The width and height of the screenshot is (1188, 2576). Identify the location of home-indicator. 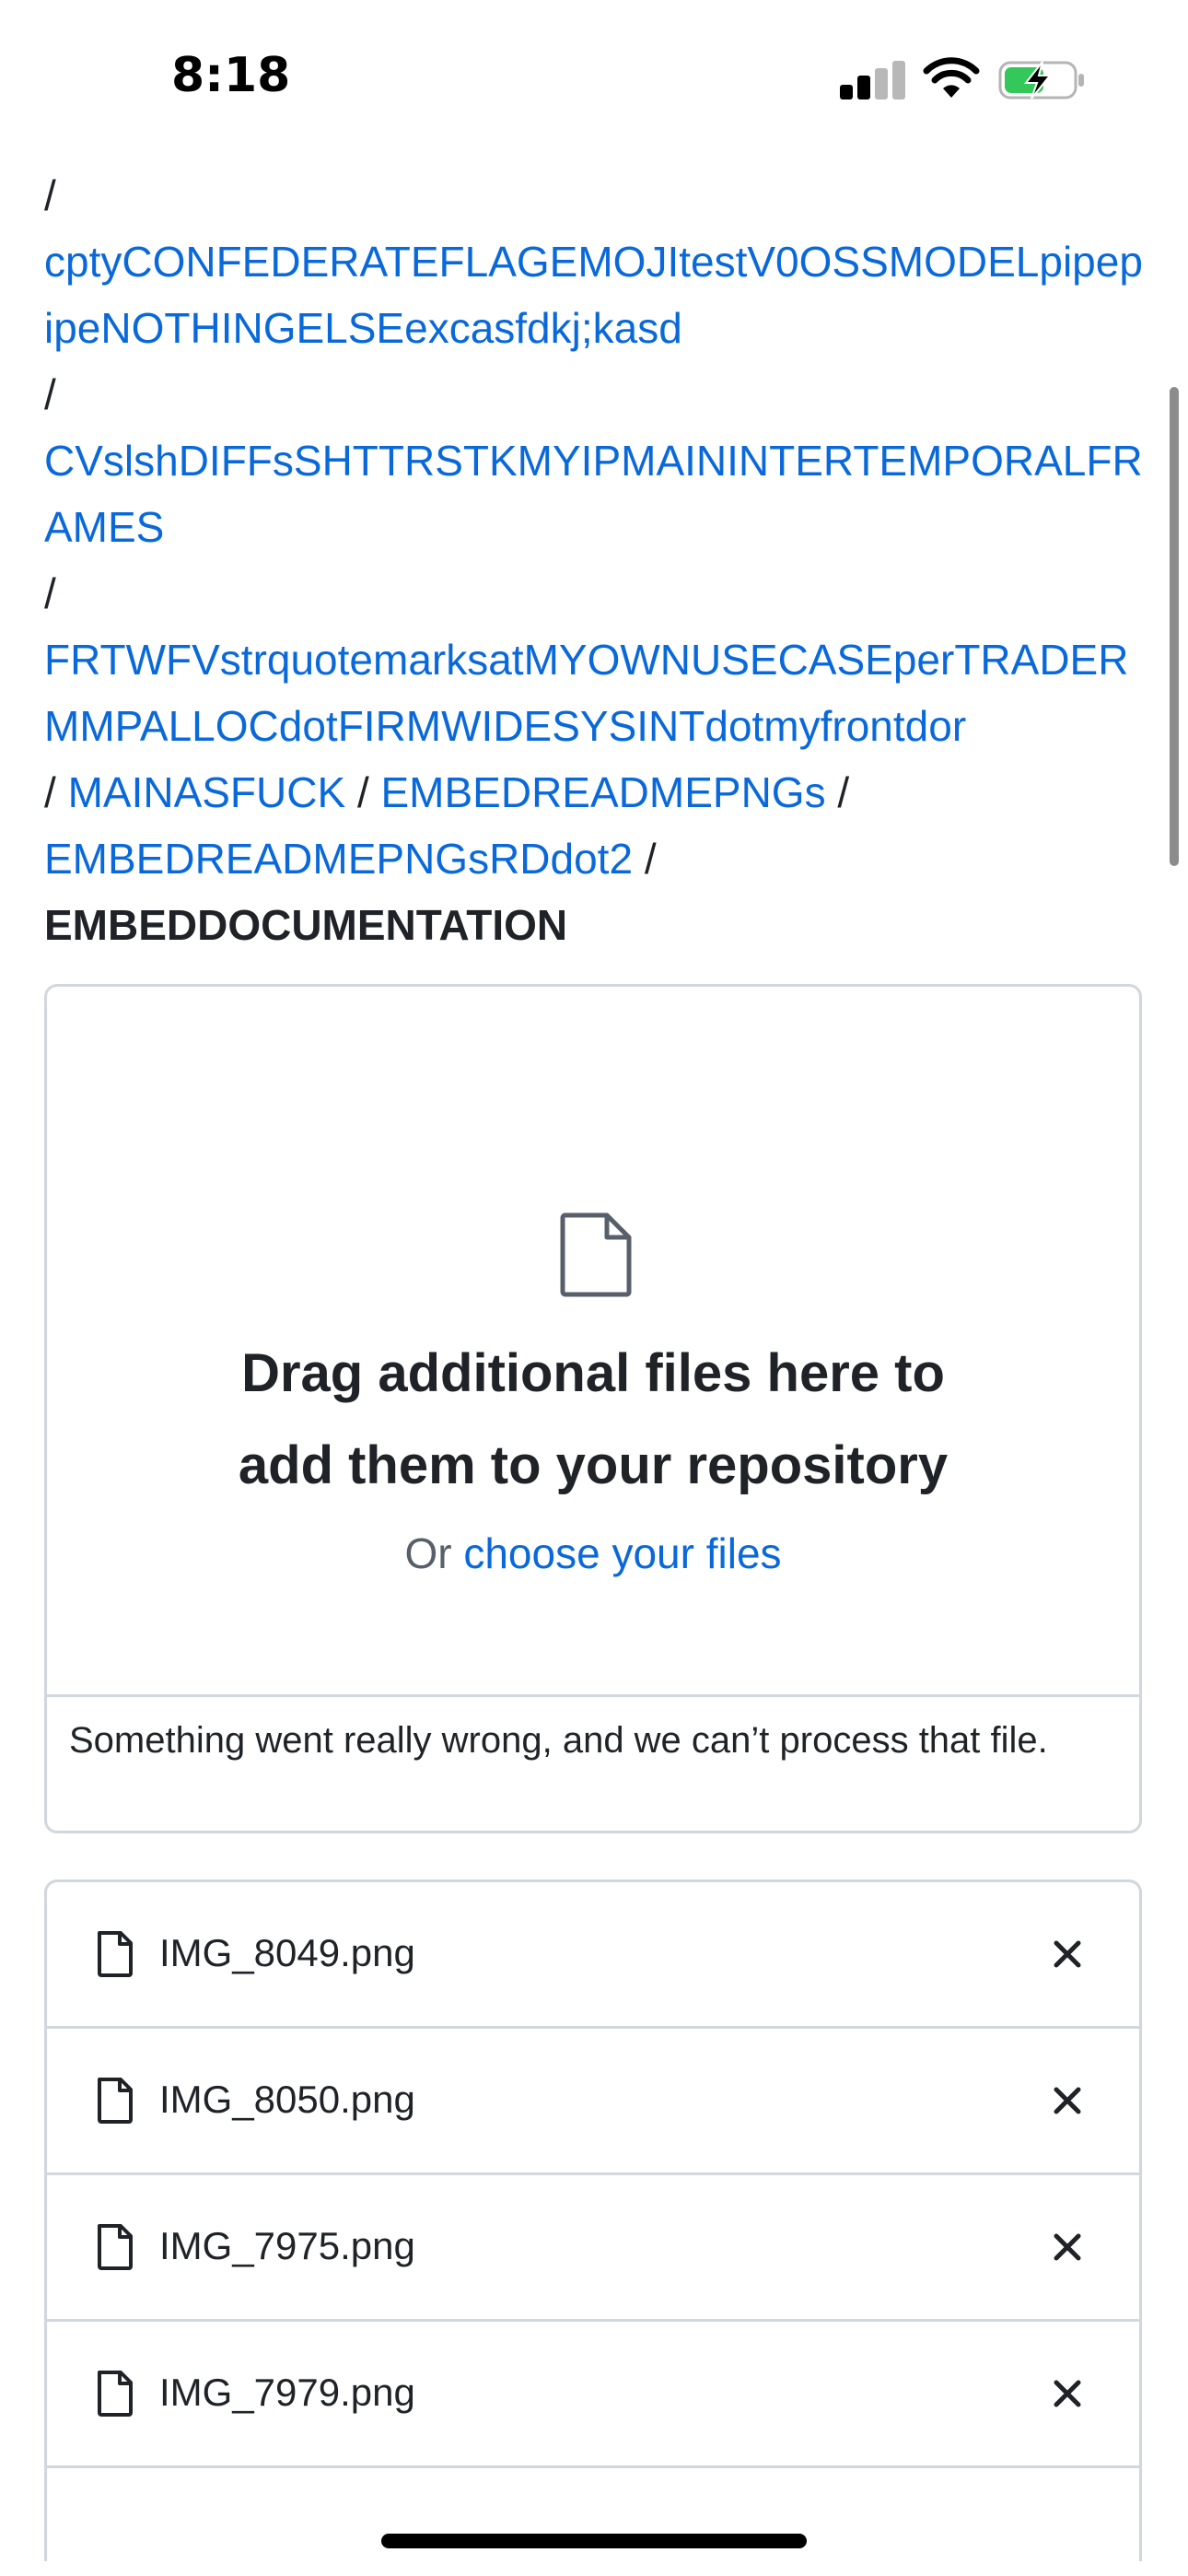
(594, 2541).